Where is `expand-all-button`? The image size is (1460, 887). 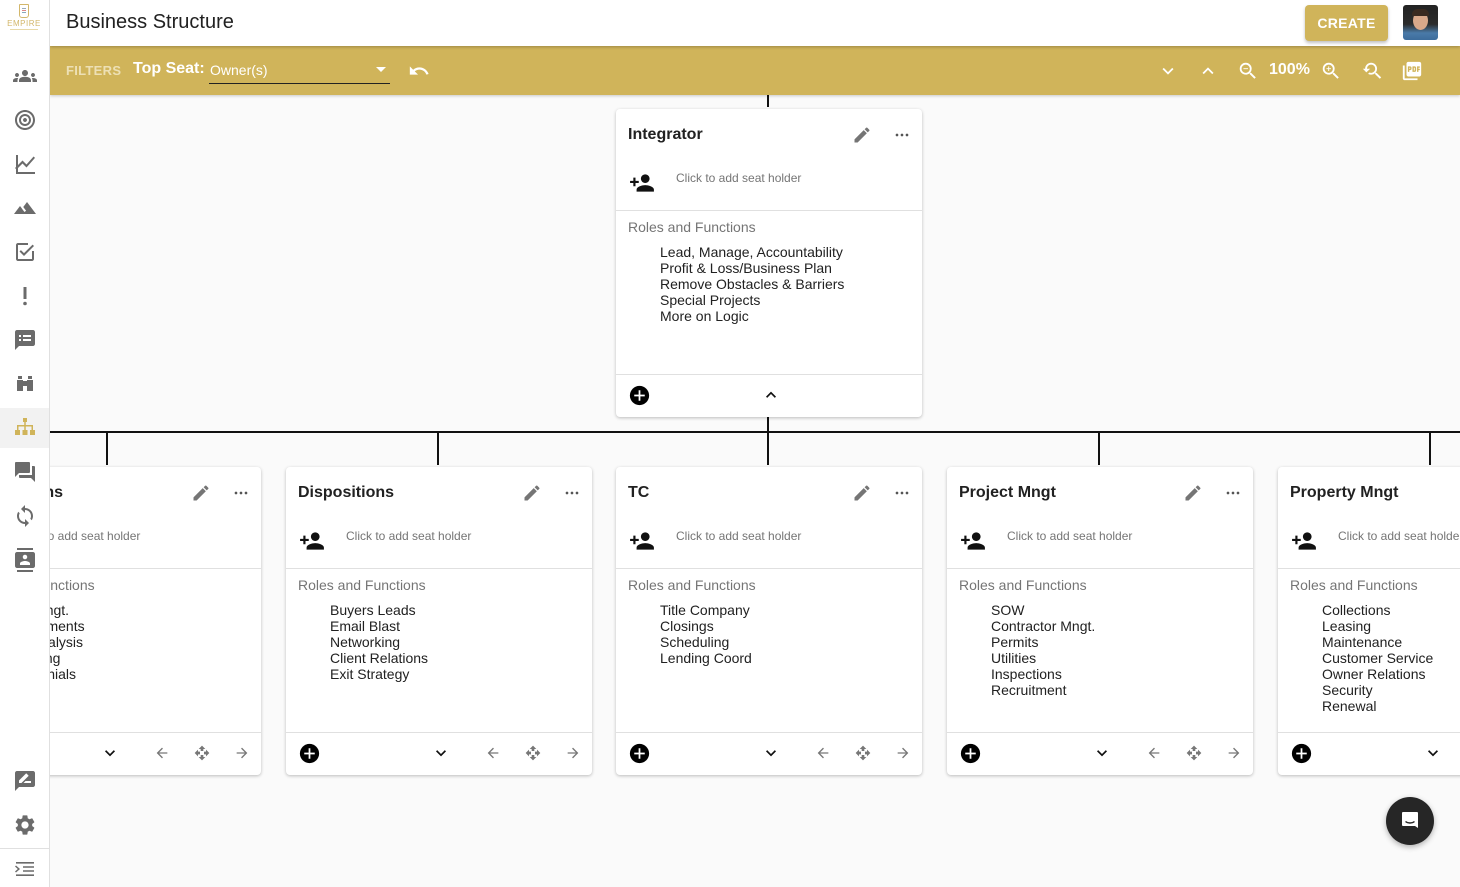 expand-all-button is located at coordinates (1208, 71).